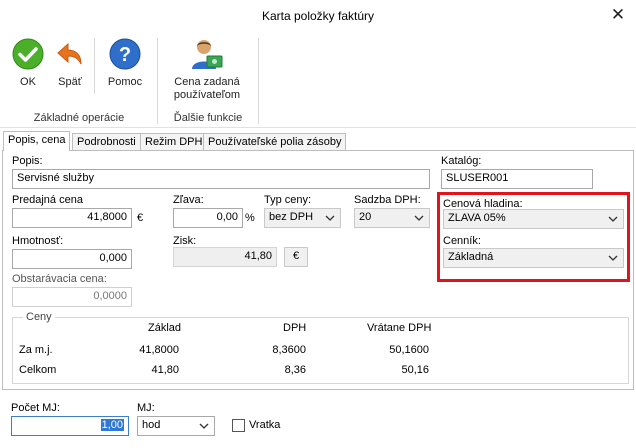  Describe the element at coordinates (225, 257) in the screenshot. I see `zisk-input: 41,80` at that location.